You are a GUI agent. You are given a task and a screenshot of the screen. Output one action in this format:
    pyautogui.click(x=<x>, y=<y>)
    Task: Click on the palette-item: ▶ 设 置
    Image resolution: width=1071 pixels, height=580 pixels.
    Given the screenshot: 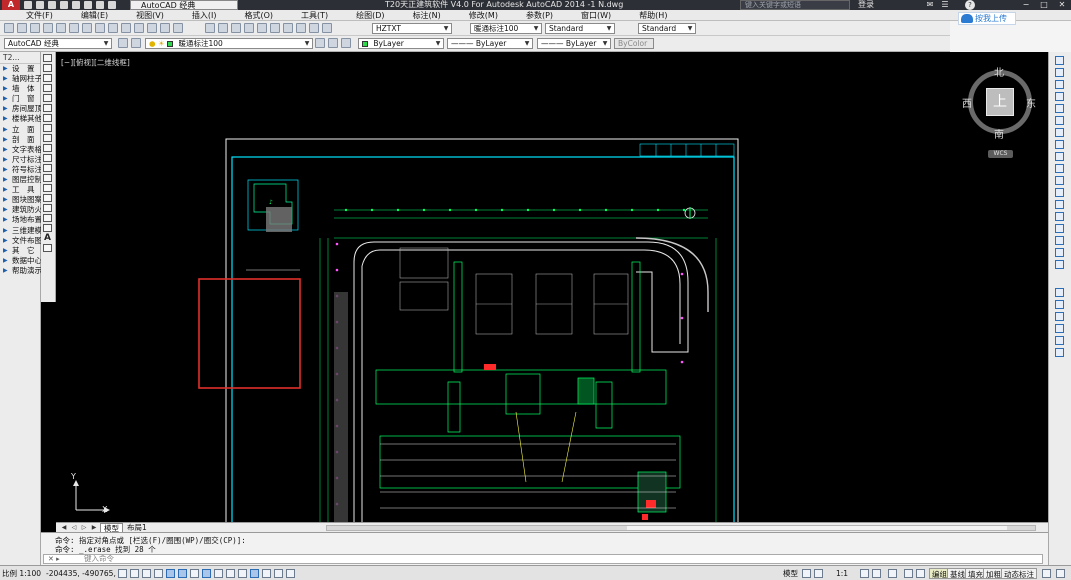 What is the action you would take?
    pyautogui.click(x=20, y=69)
    